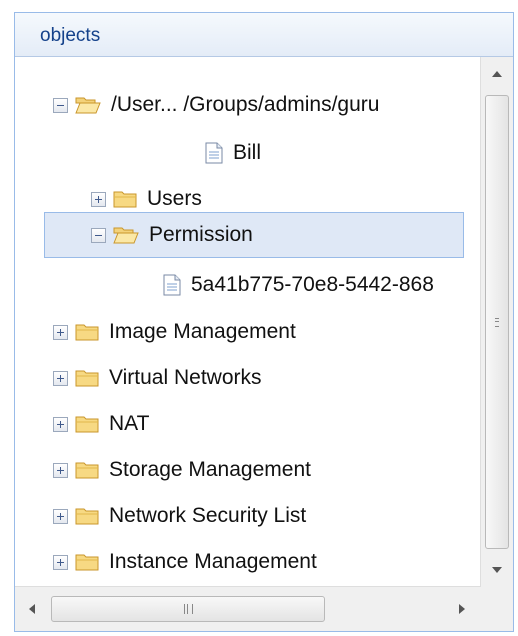 This screenshot has height=636, width=518. What do you see at coordinates (462, 609) in the screenshot?
I see `scroll-right-arrow-icon` at bounding box center [462, 609].